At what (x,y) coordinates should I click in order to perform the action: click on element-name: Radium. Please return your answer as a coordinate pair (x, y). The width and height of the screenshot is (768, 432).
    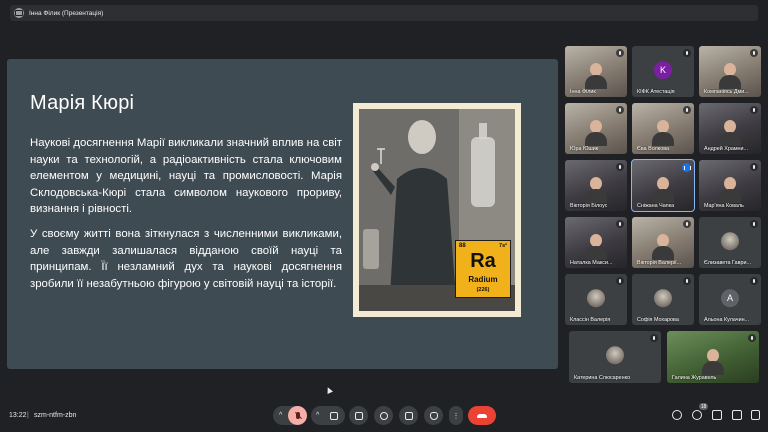
    Looking at the image, I should click on (483, 279).